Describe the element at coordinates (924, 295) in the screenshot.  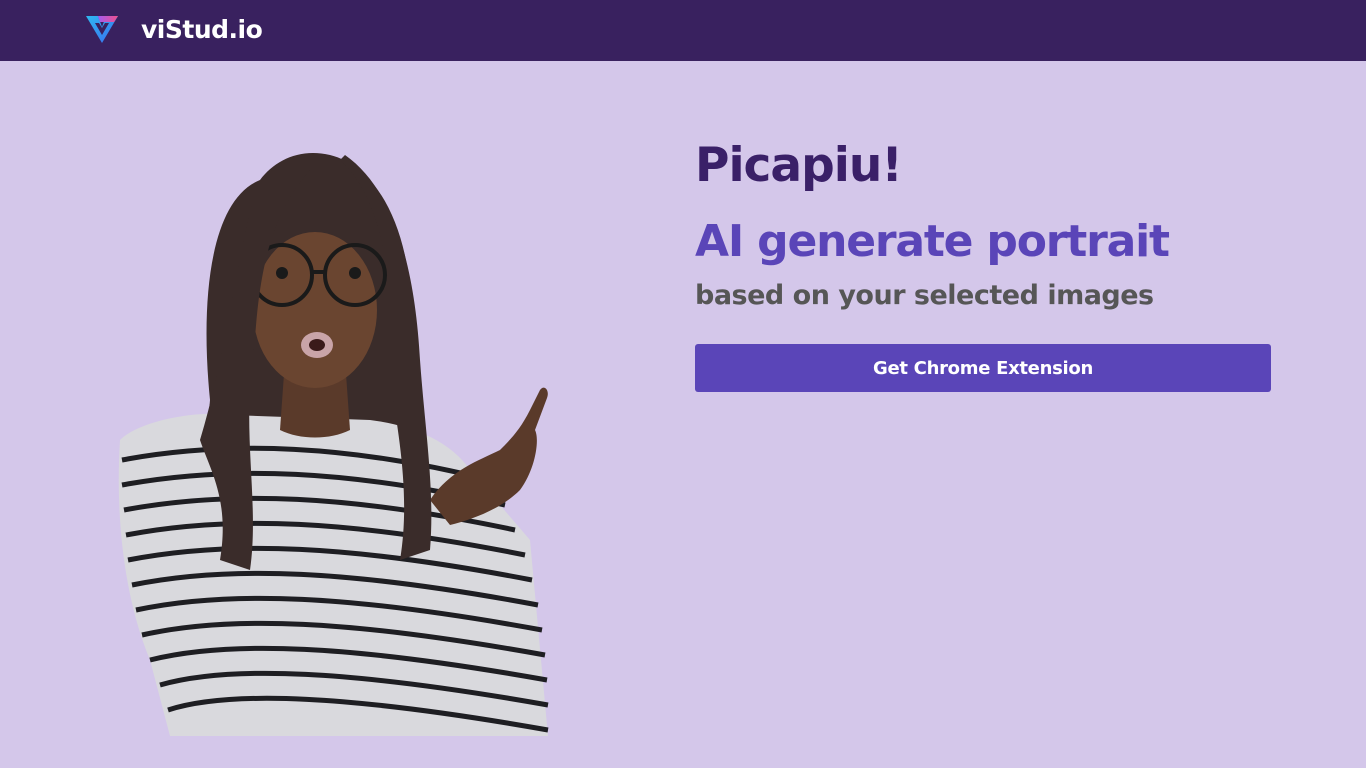
I see `subtagline-text: based on your selected images` at that location.